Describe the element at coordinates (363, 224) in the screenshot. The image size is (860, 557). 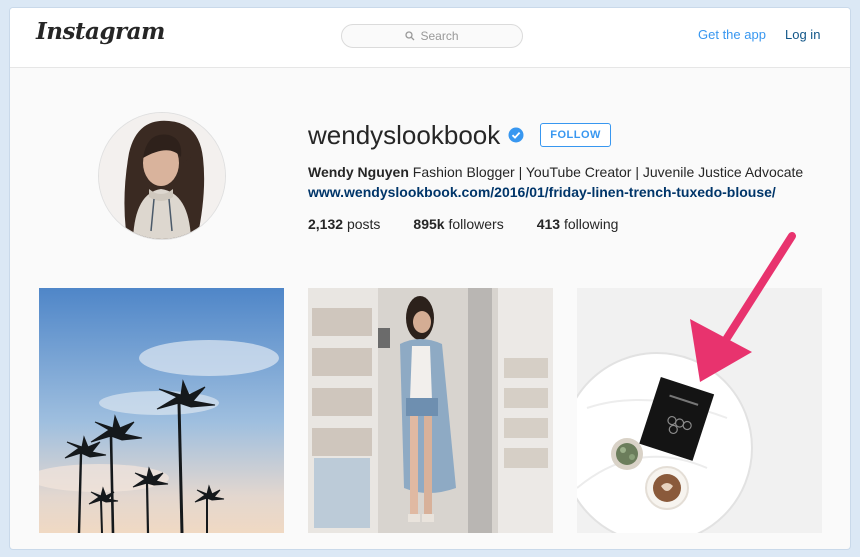
I see `posts-label: posts` at that location.